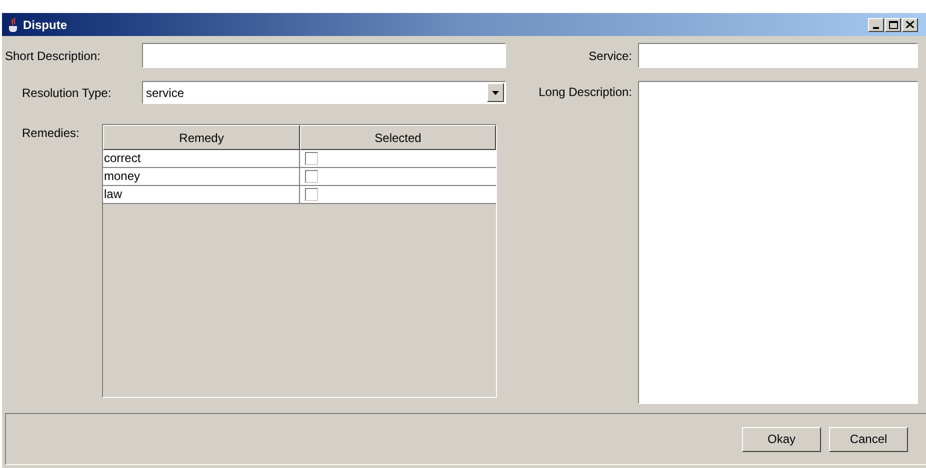  I want to click on coffee-cup-icon, so click(13, 24).